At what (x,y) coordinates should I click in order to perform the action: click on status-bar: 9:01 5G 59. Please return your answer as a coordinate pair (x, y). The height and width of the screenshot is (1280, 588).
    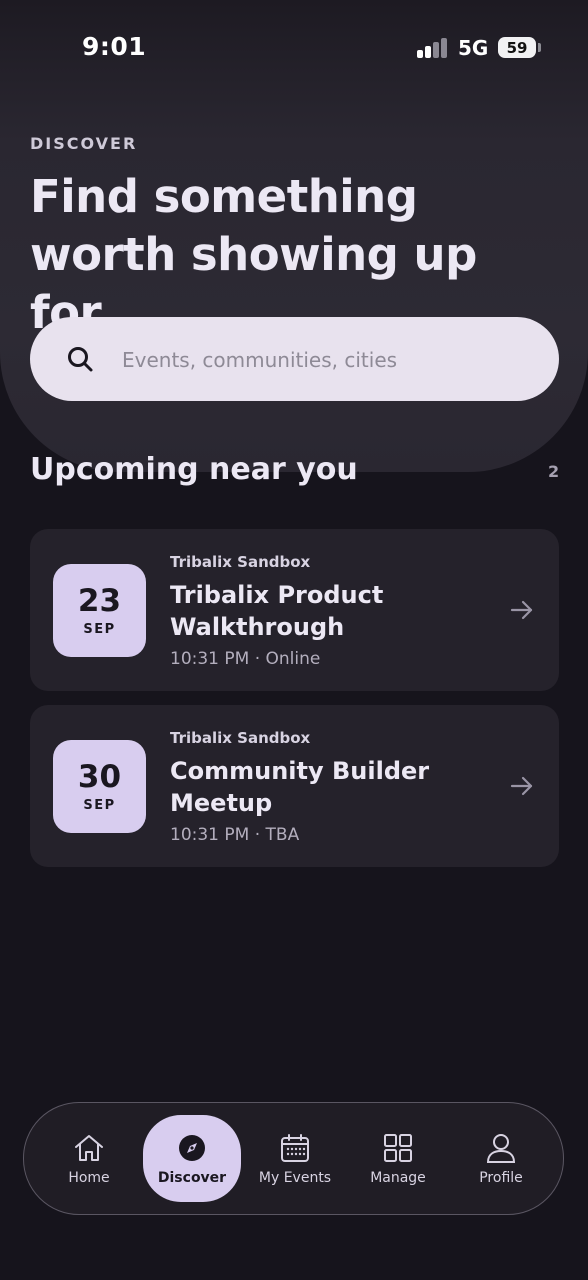
    Looking at the image, I should click on (294, 48).